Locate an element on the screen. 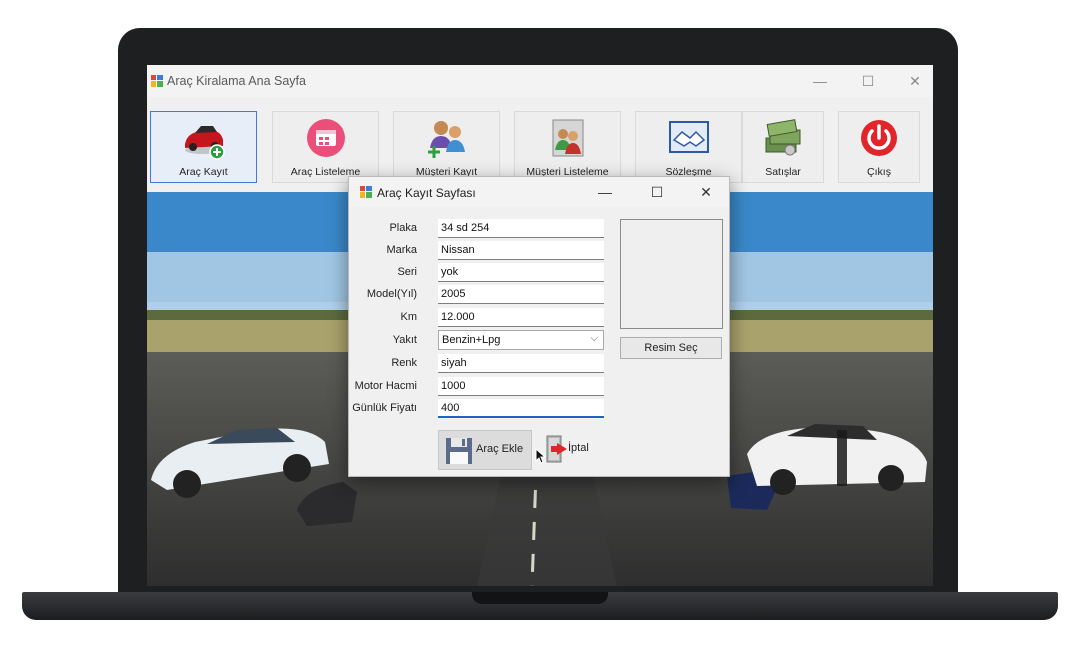 Image resolution: width=1080 pixels, height=663 pixels. dialog-maximize-button: ☐ is located at coordinates (657, 192).